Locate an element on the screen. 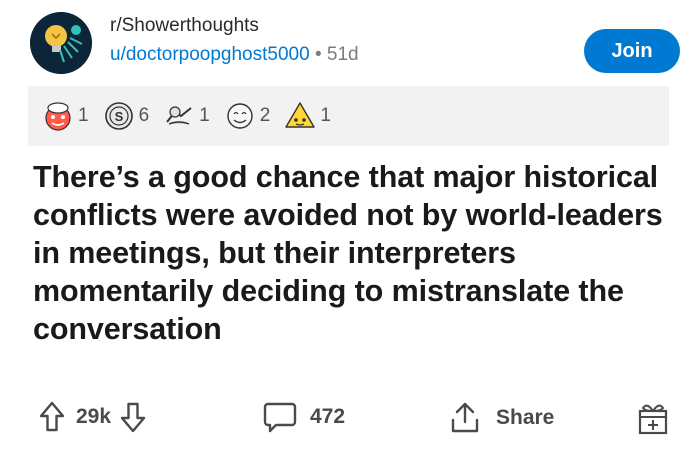 The width and height of the screenshot is (700, 458). wholesome-award-icon is located at coordinates (58, 116).